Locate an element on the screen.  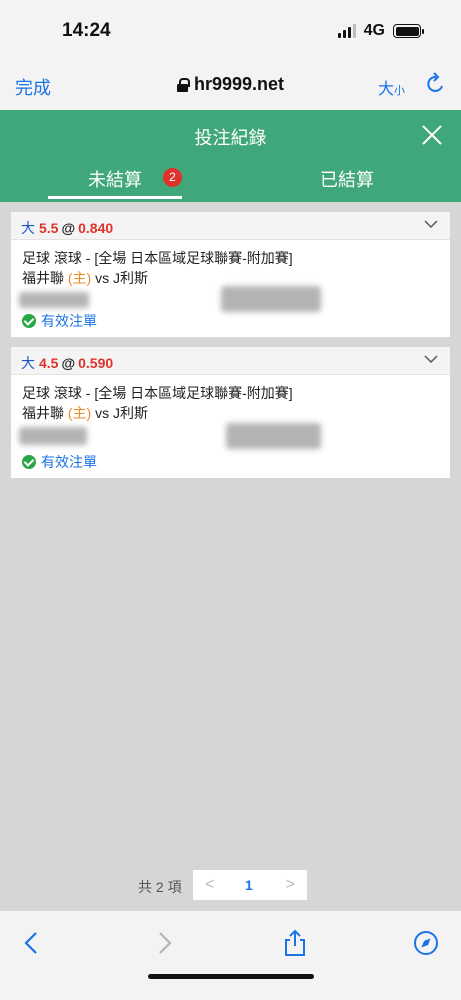
tab-unsettled: 未結算 is located at coordinates (115, 179).